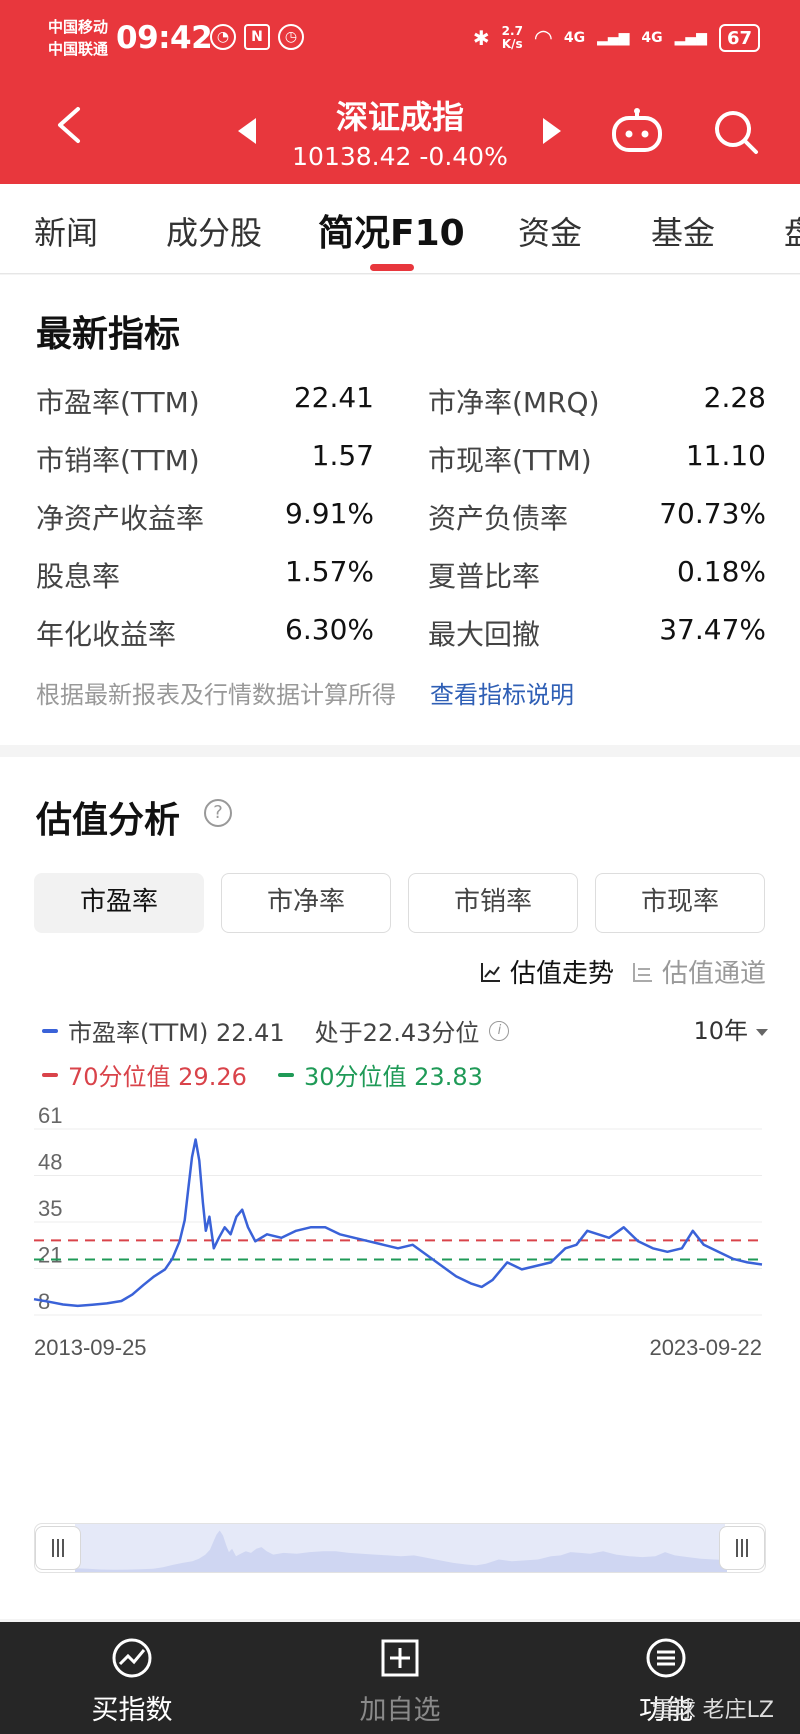 The width and height of the screenshot is (800, 1734). Describe the element at coordinates (58, 1548) in the screenshot. I see `range-start-handle` at that location.